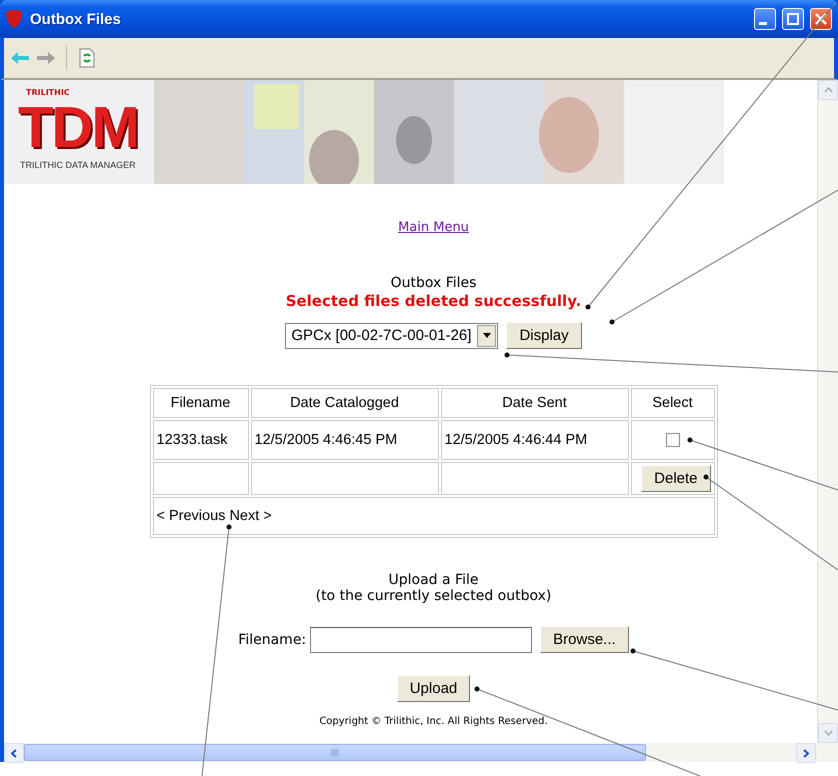 This screenshot has width=838, height=776. Describe the element at coordinates (78, 128) in the screenshot. I see `logo: TDM` at that location.